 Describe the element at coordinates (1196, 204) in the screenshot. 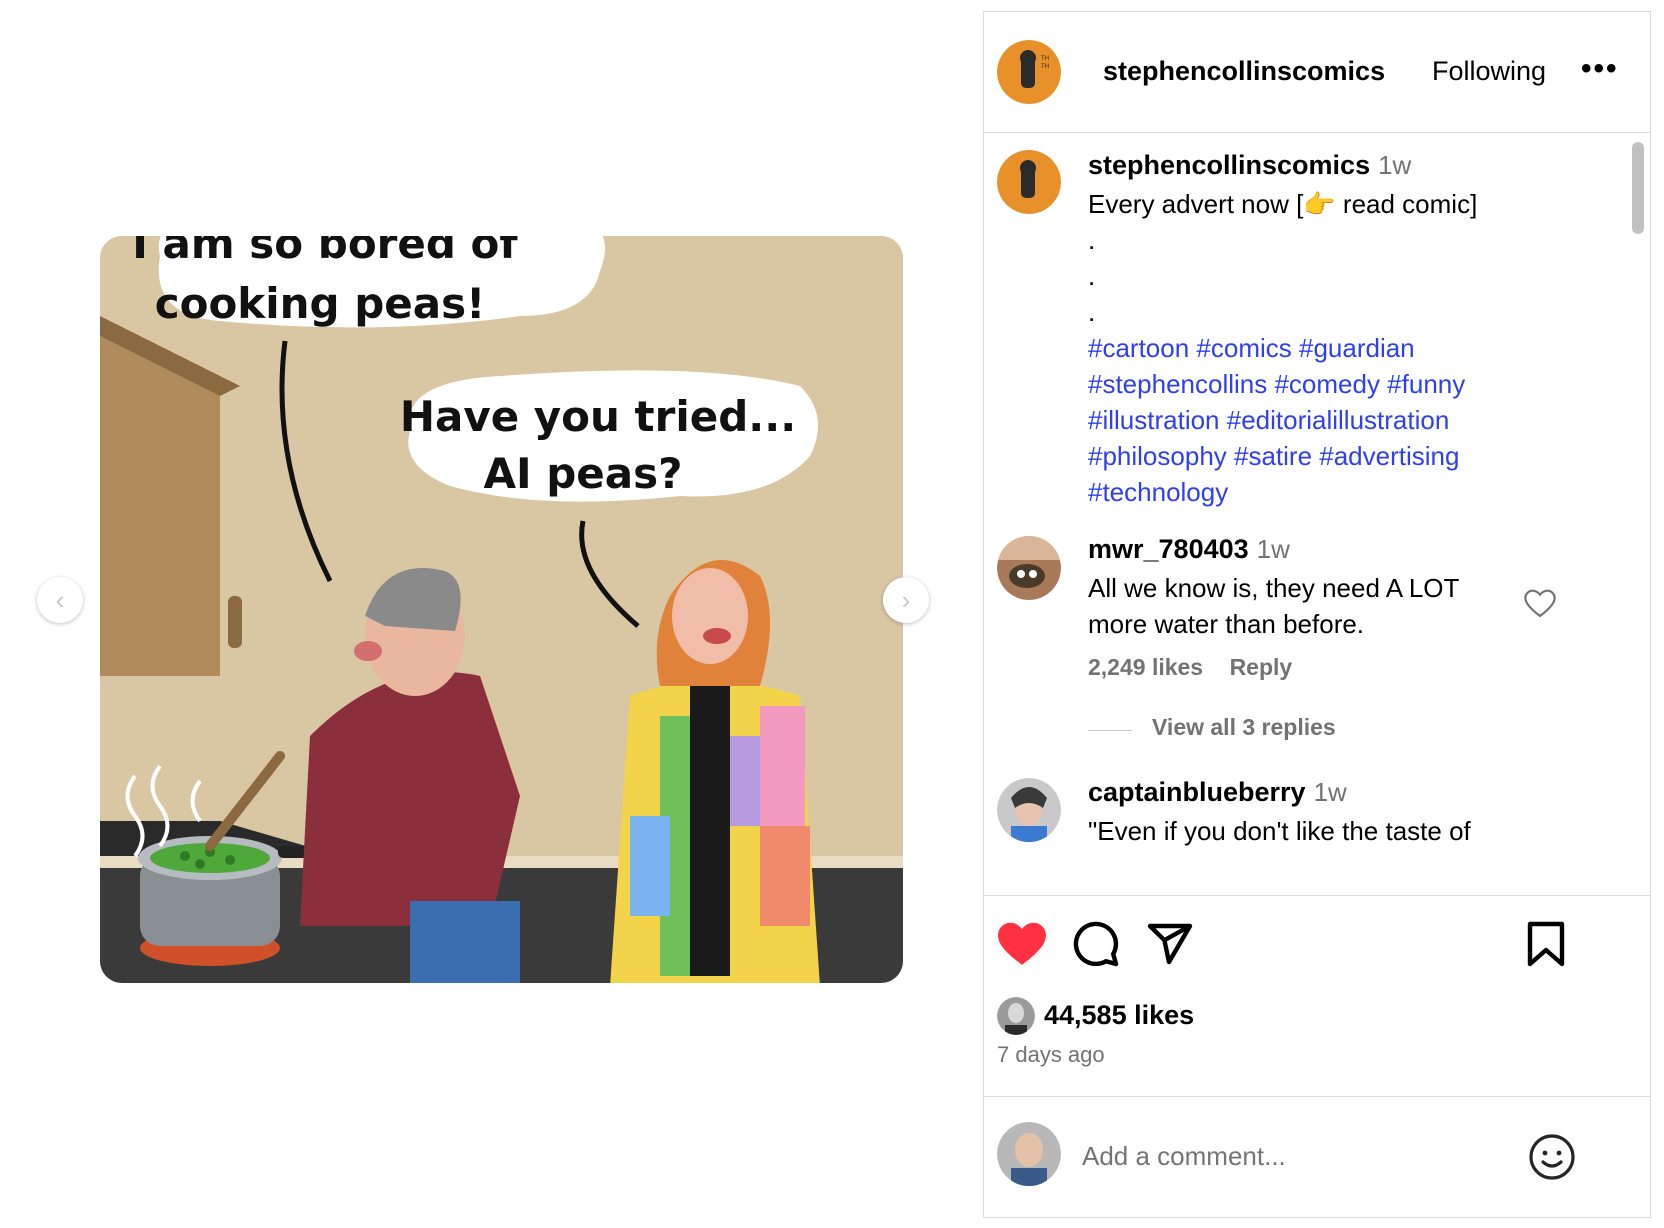

I see `caption-text-start: Every advert now [` at that location.